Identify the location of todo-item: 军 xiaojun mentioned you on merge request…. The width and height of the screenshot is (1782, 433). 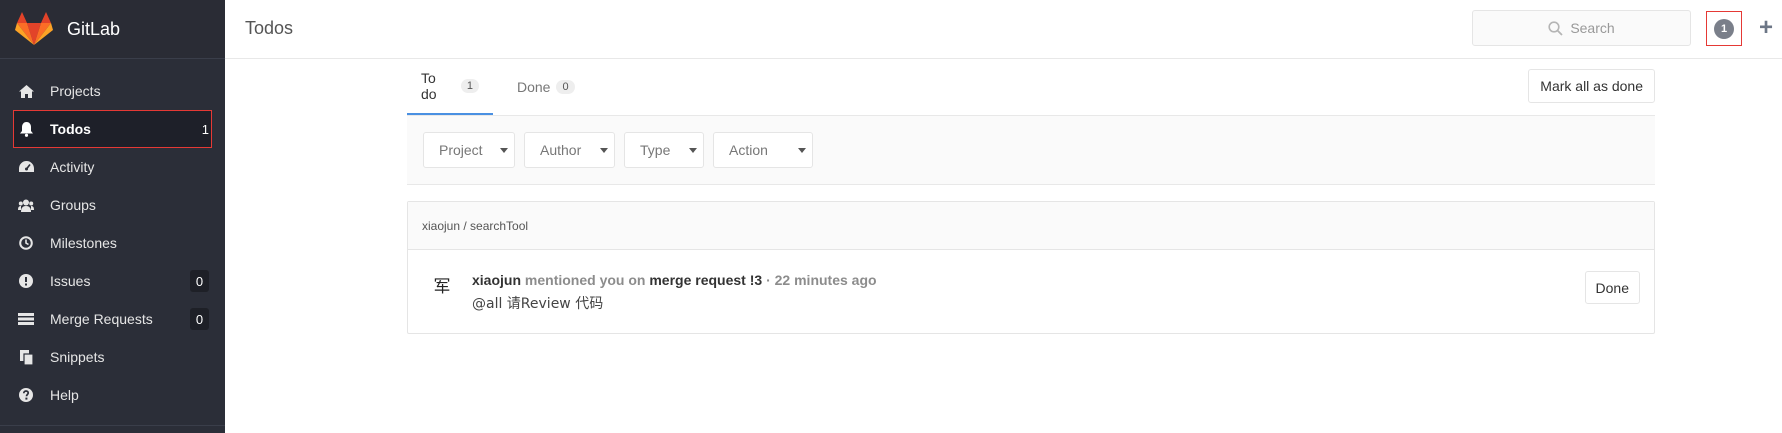
(1031, 291).